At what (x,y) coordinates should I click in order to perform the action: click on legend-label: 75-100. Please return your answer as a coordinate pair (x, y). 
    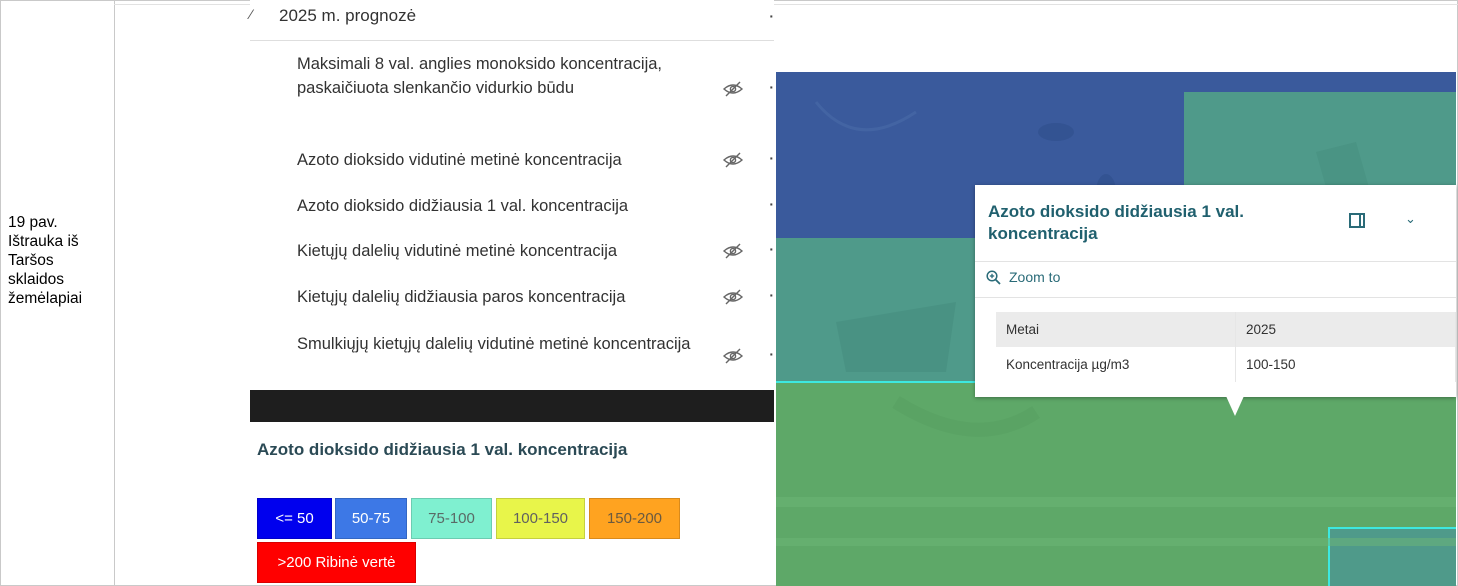
    Looking at the image, I should click on (451, 518).